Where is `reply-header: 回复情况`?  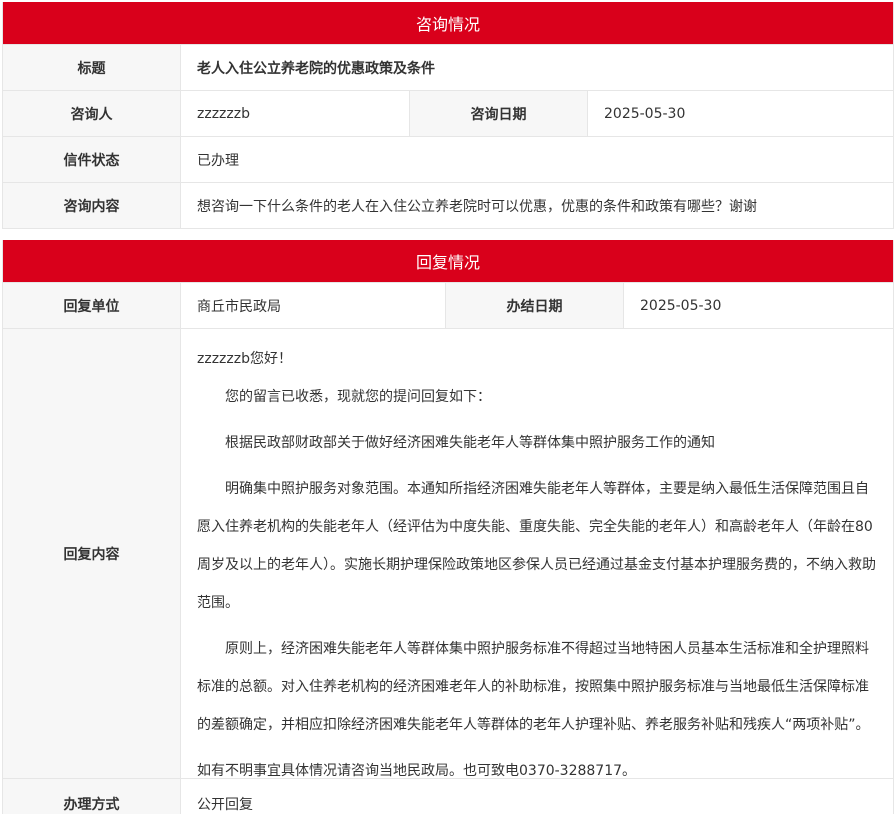 reply-header: 回复情况 is located at coordinates (448, 261).